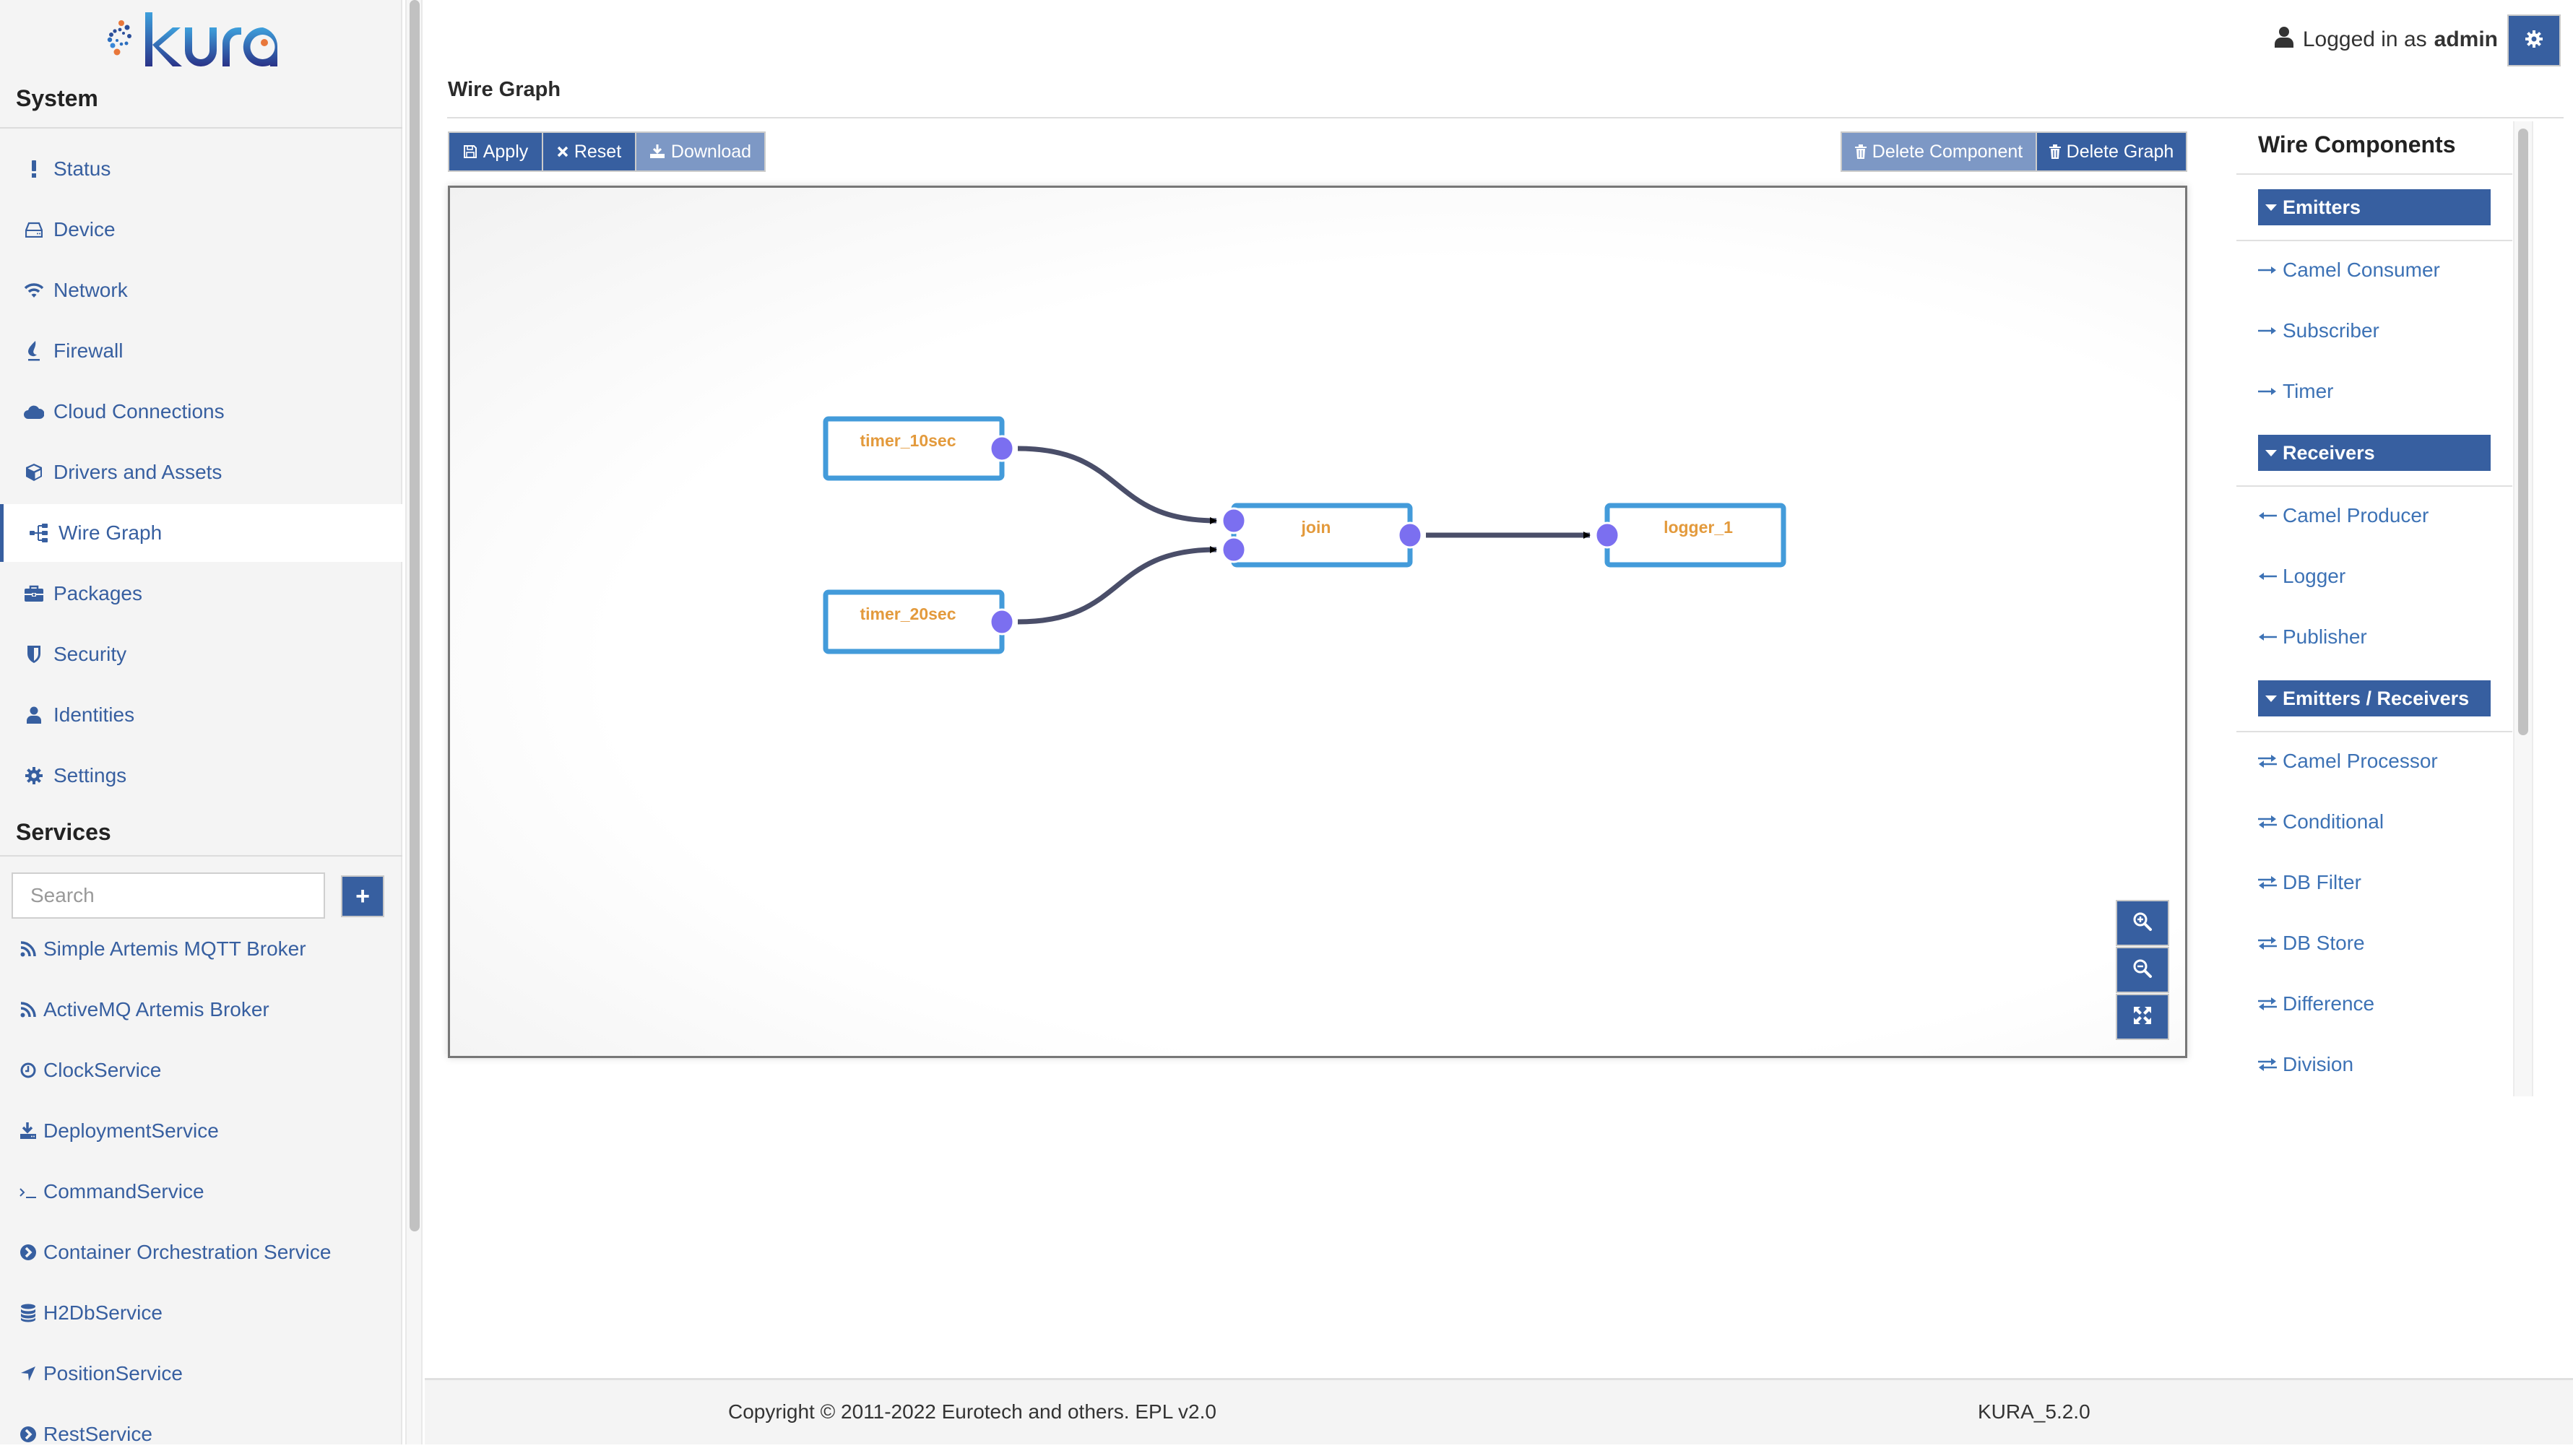  I want to click on node-label: logger_1, so click(1698, 527).